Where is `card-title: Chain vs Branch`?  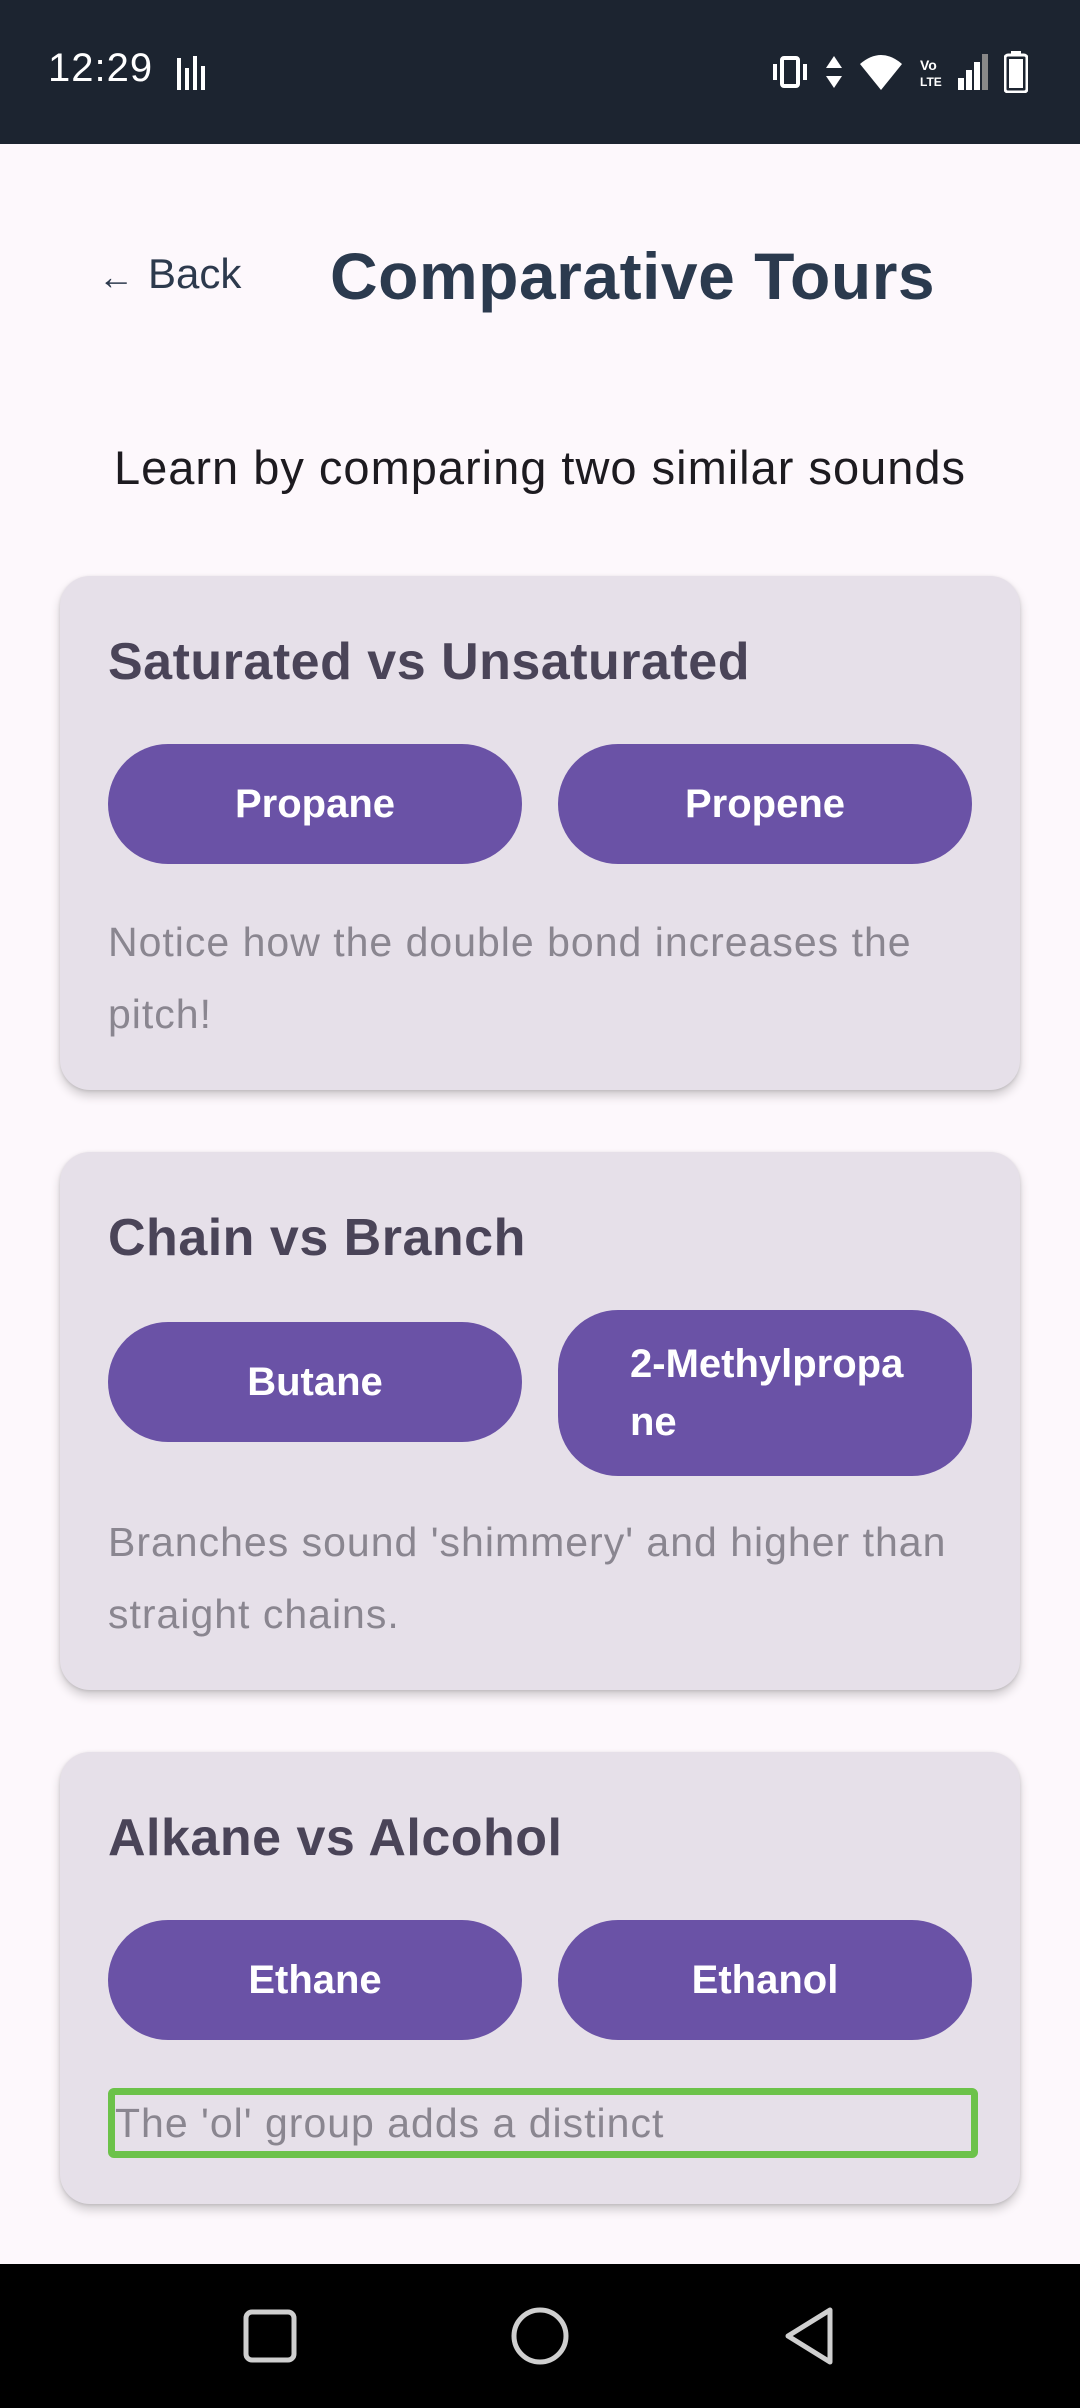 card-title: Chain vs Branch is located at coordinates (317, 1238).